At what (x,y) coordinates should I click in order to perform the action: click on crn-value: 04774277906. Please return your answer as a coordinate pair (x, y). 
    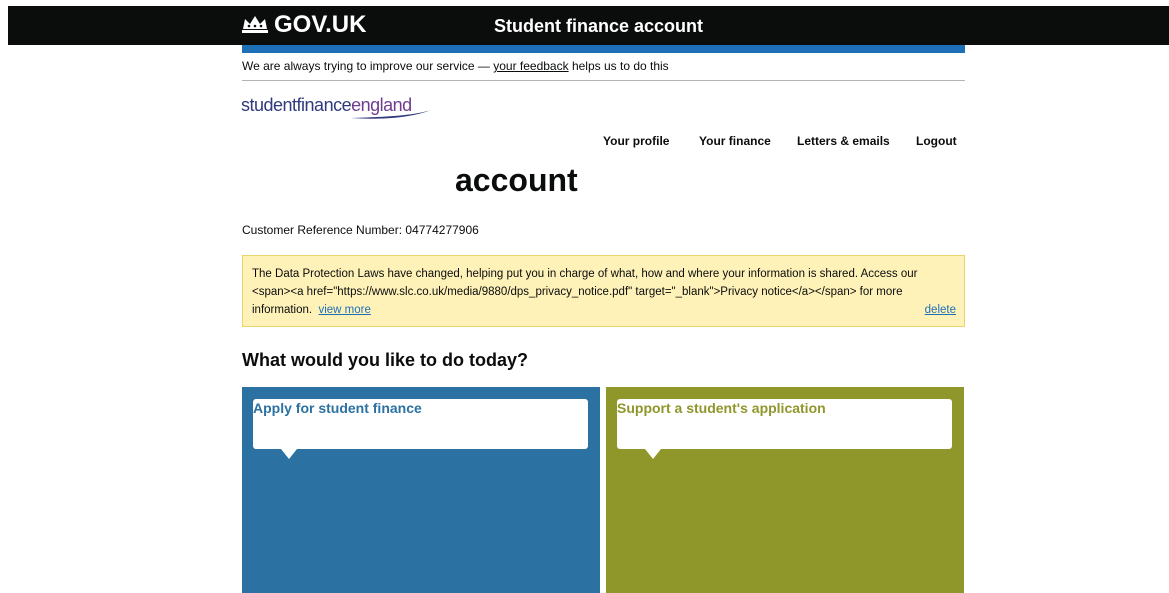
    Looking at the image, I should click on (442, 230).